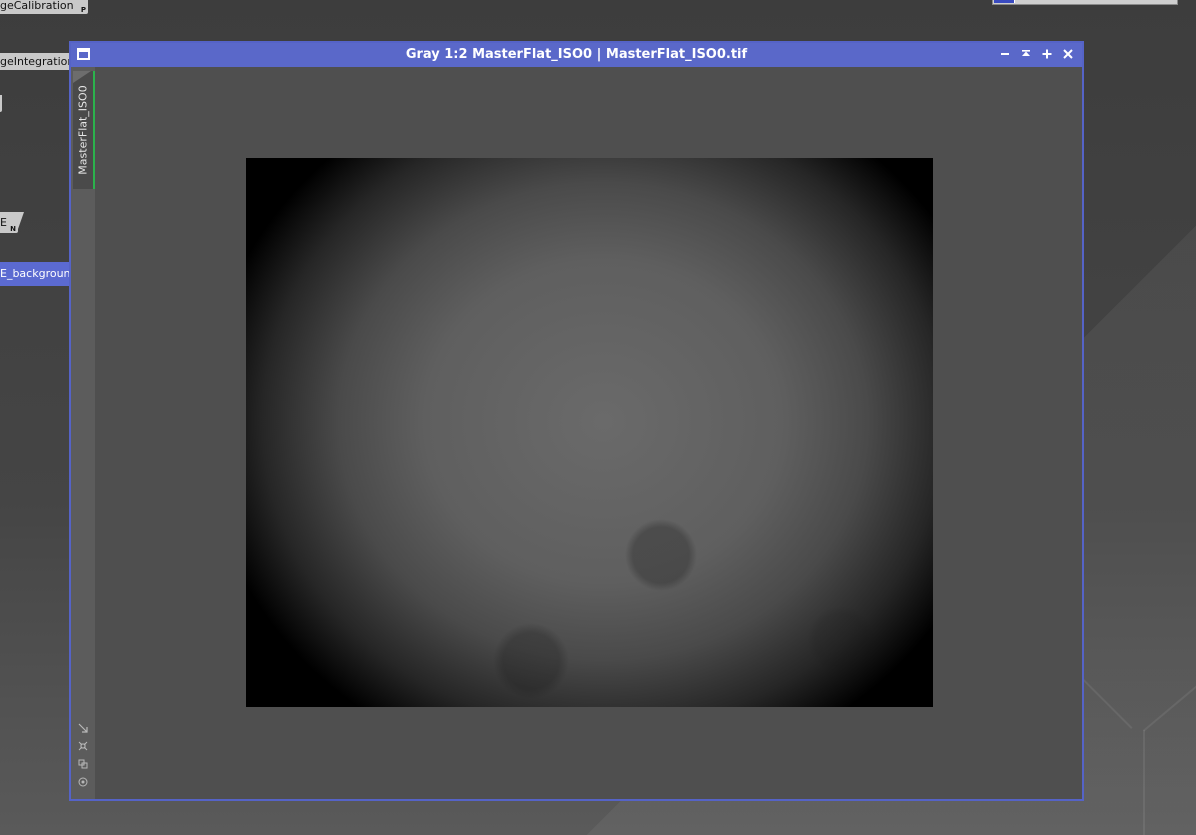  I want to click on shade-button, so click(1025, 55).